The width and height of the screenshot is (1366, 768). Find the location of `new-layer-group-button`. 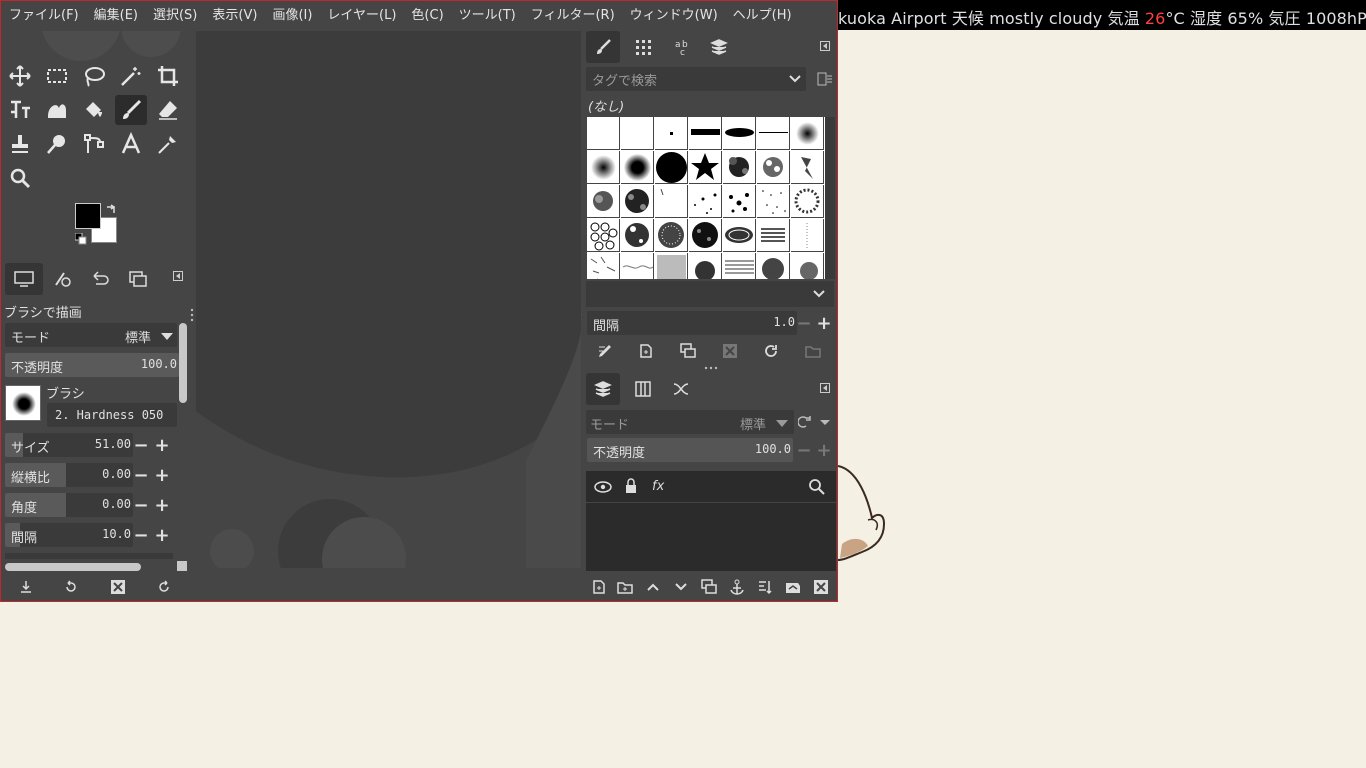

new-layer-group-button is located at coordinates (625, 587).